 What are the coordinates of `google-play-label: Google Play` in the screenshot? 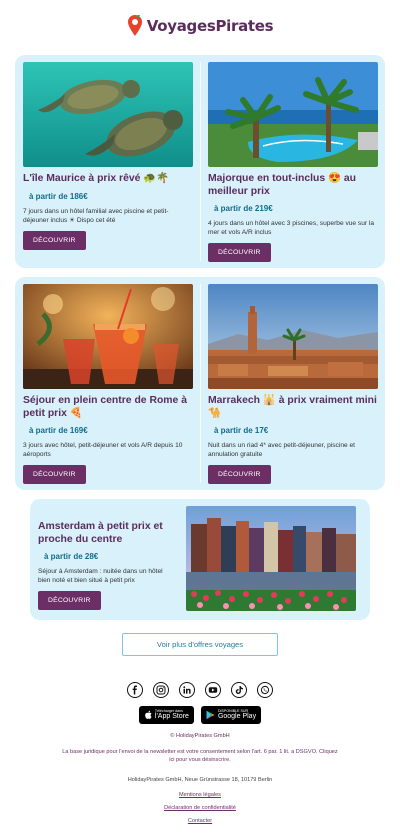 It's located at (237, 716).